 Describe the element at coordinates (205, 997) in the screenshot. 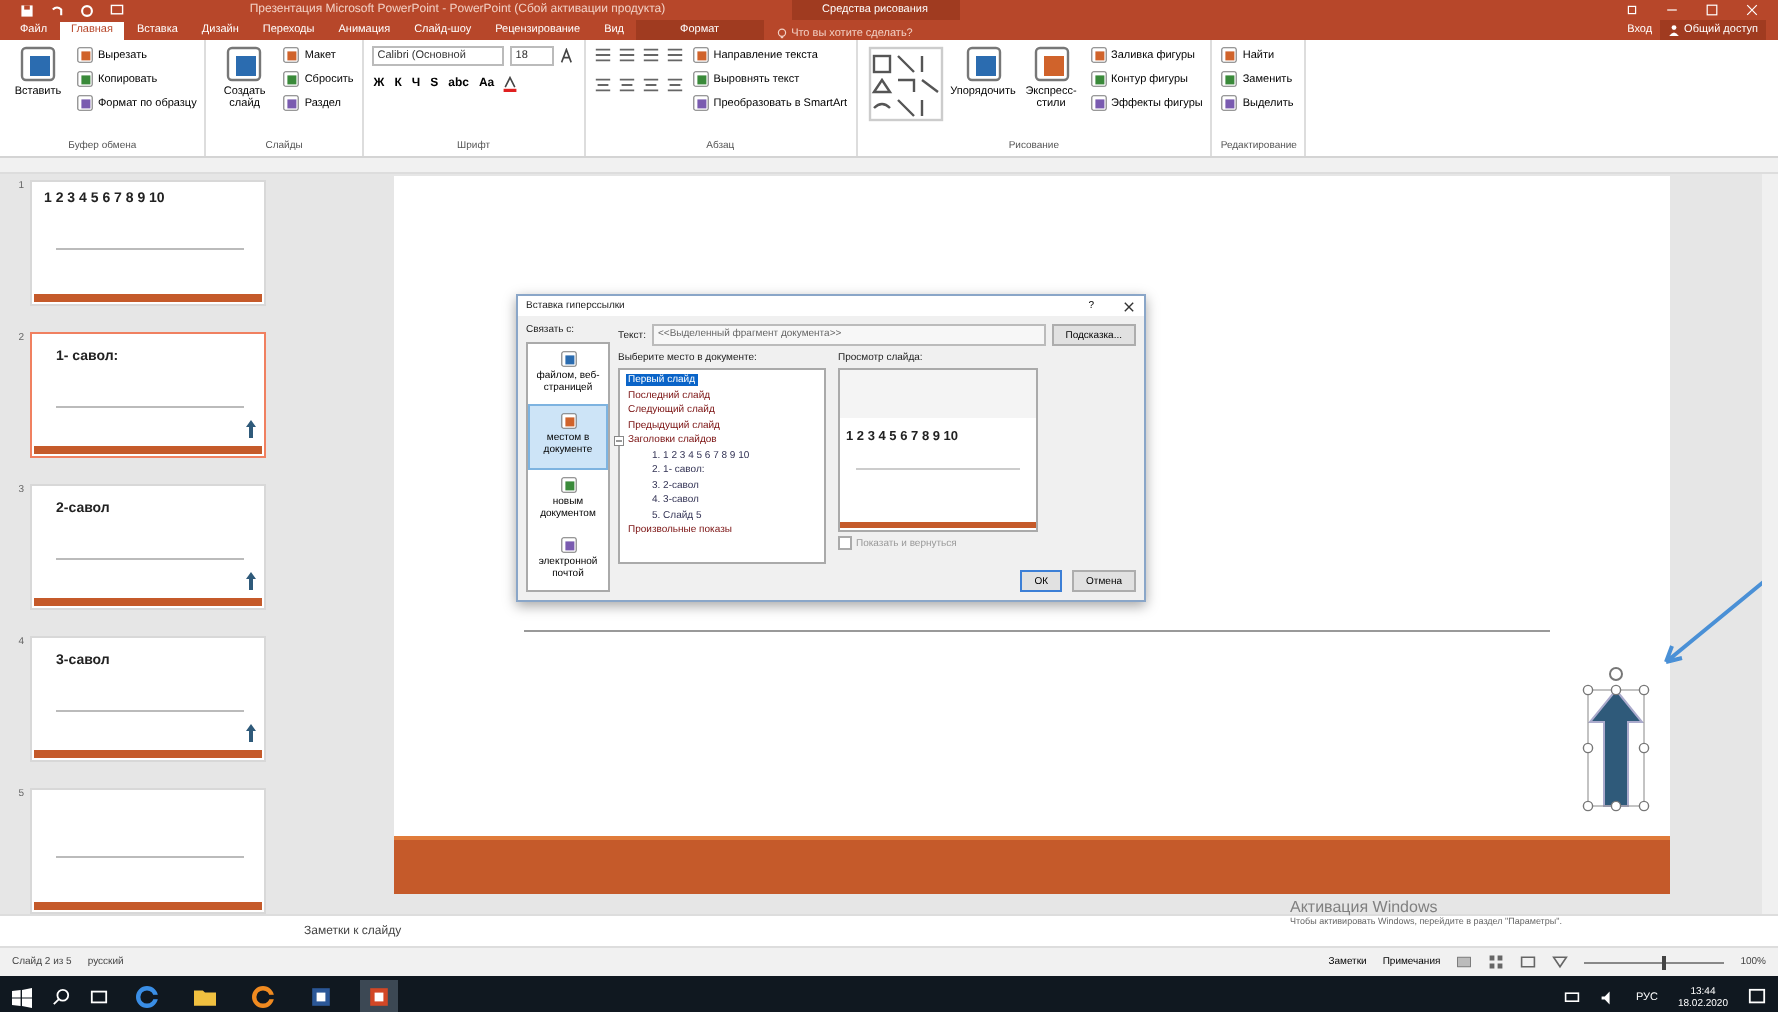

I see `folder-icon` at that location.